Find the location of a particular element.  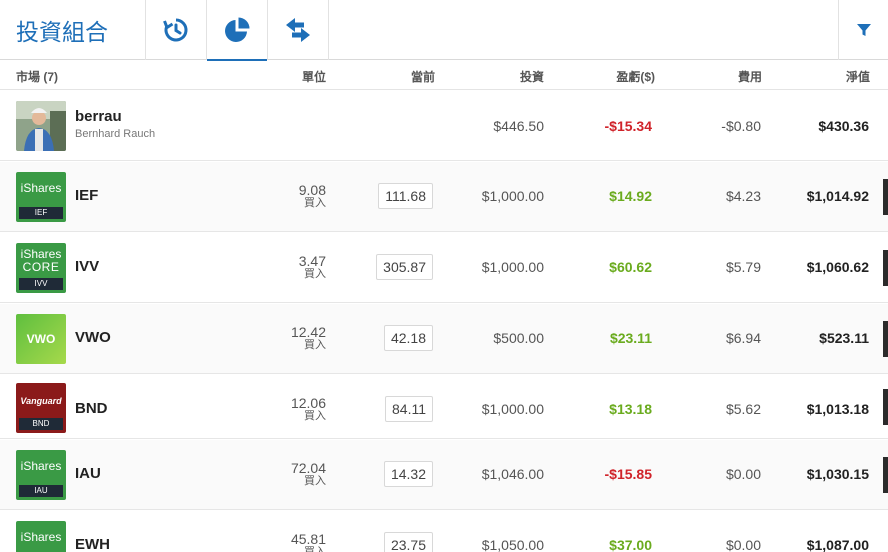

column-header-market: 市場 (7) is located at coordinates (37, 76).